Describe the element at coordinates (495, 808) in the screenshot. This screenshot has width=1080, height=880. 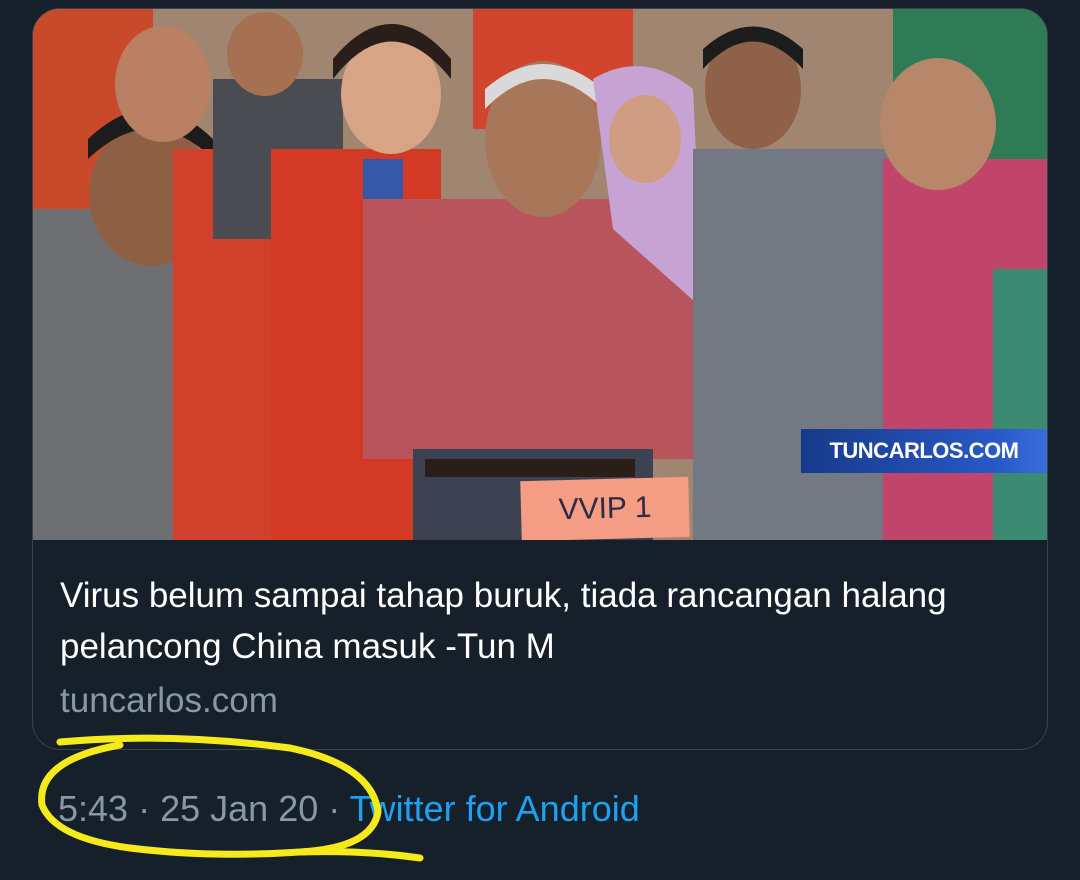
I see `tweet-source-link: Twitter for Android` at that location.